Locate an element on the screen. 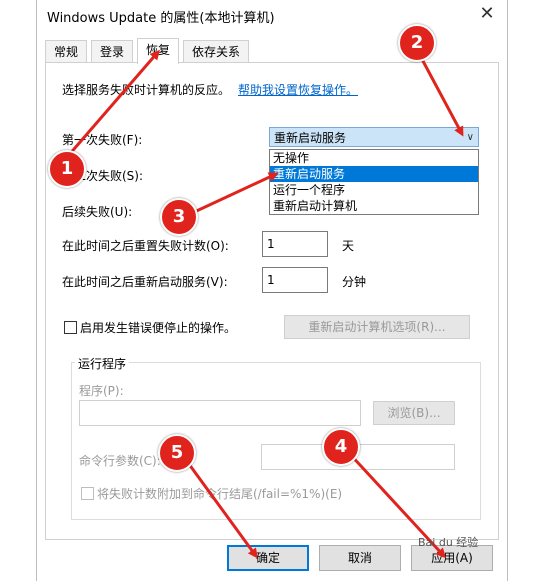 This screenshot has width=547, height=581. marker-5: 5 is located at coordinates (177, 453).